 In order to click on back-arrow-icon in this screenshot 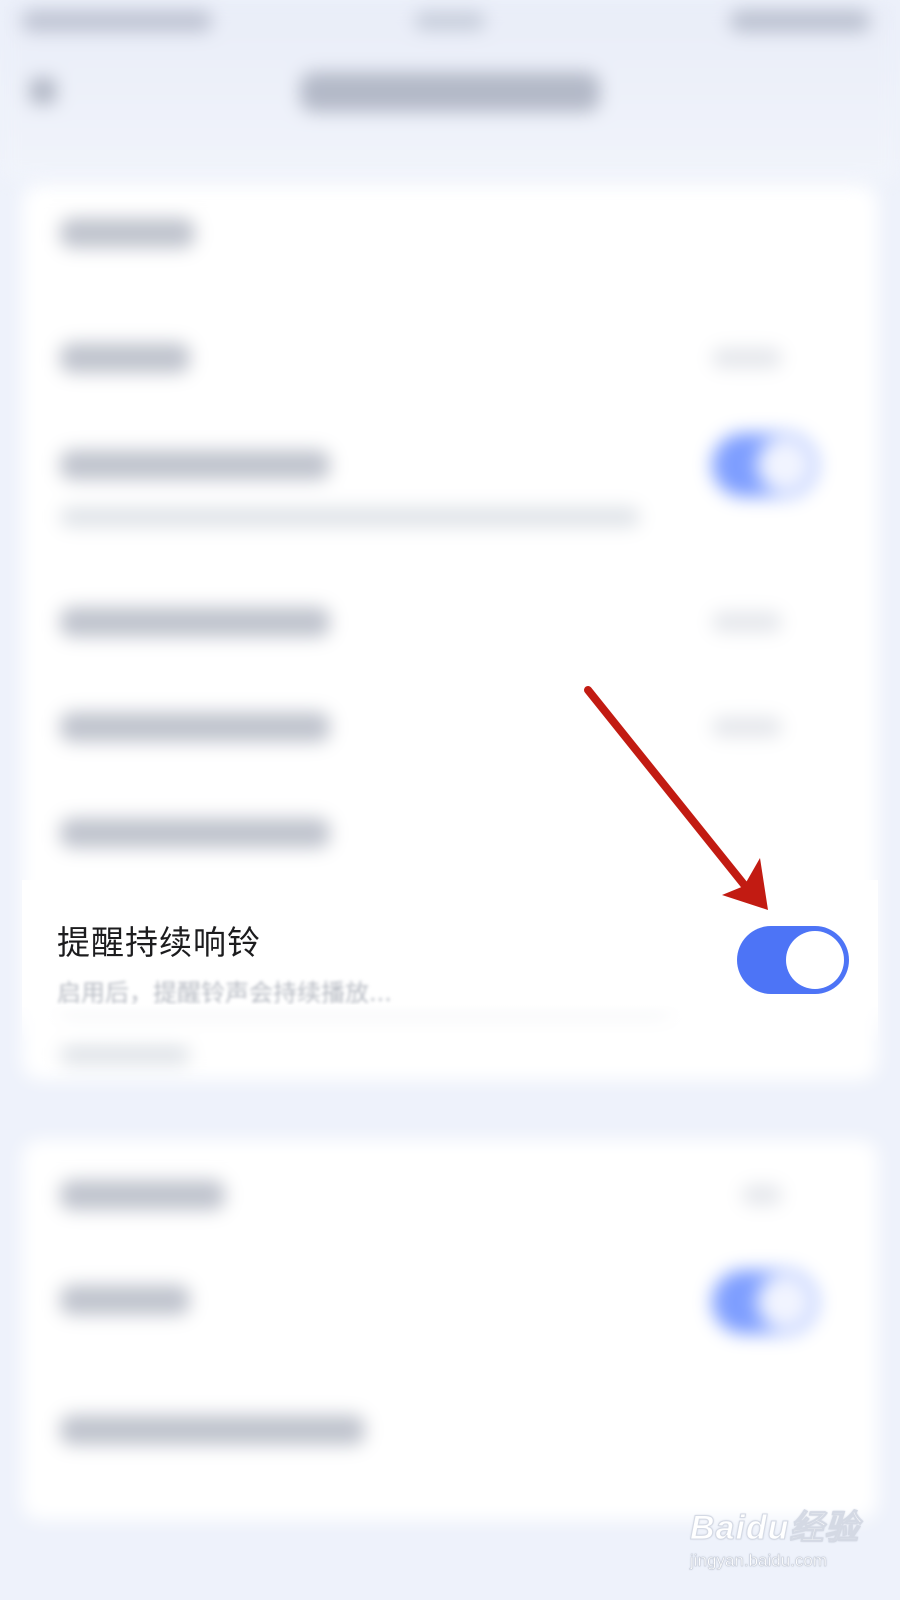, I will do `click(43, 91)`.